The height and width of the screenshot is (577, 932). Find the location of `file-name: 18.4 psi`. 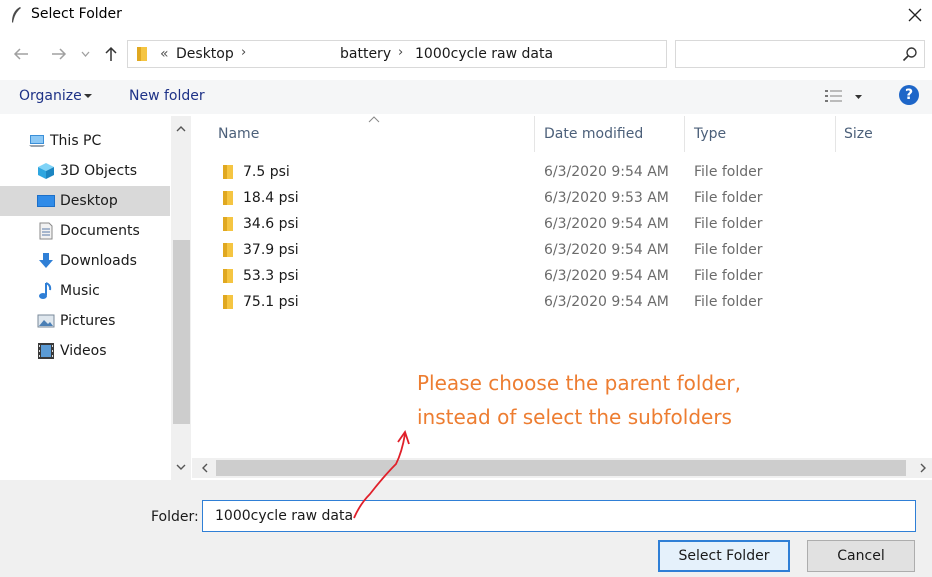

file-name: 18.4 psi is located at coordinates (271, 198).